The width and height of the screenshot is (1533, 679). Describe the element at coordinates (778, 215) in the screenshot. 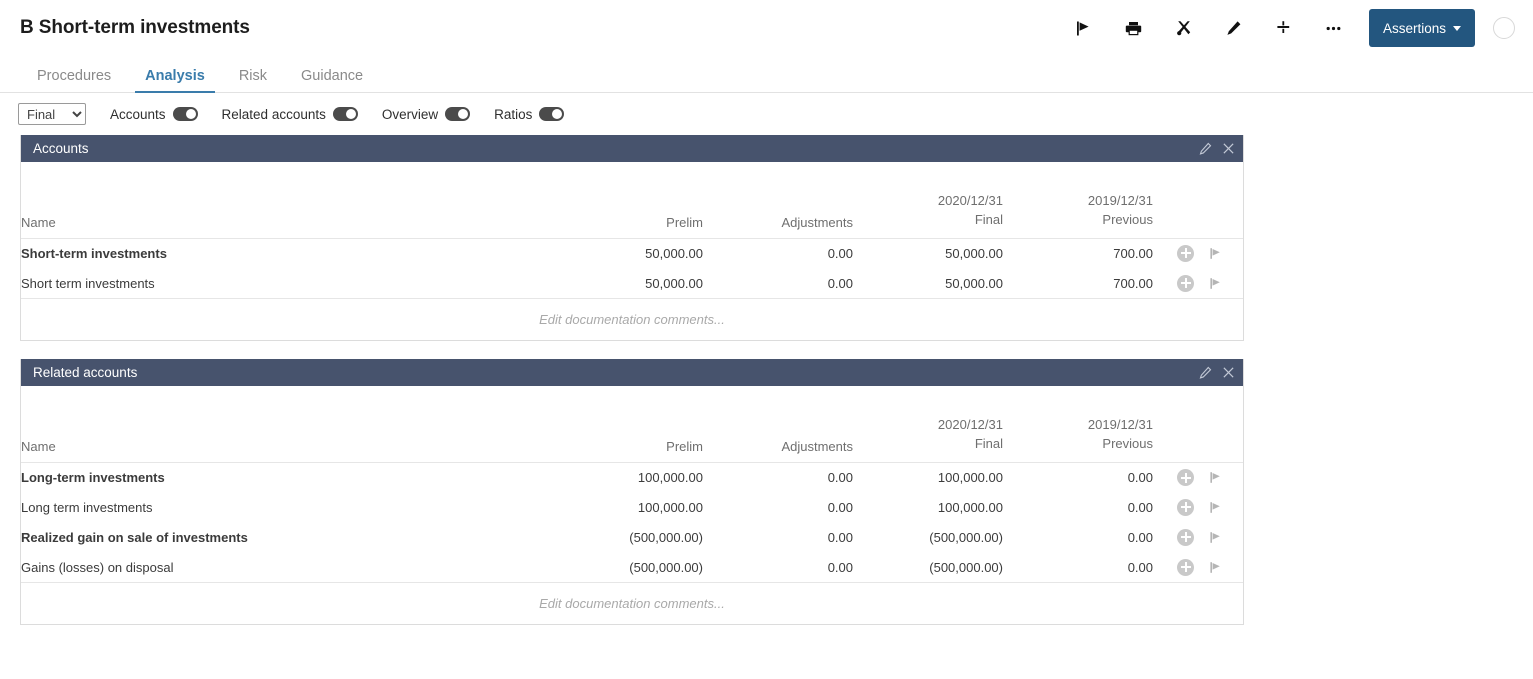

I see `col-header-adjustments: Adjustments` at that location.